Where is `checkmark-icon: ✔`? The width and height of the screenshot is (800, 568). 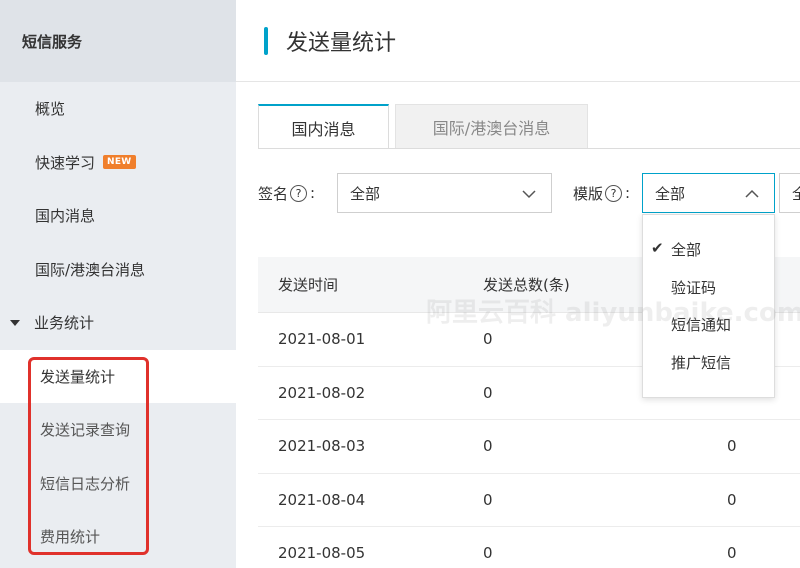 checkmark-icon: ✔ is located at coordinates (657, 248).